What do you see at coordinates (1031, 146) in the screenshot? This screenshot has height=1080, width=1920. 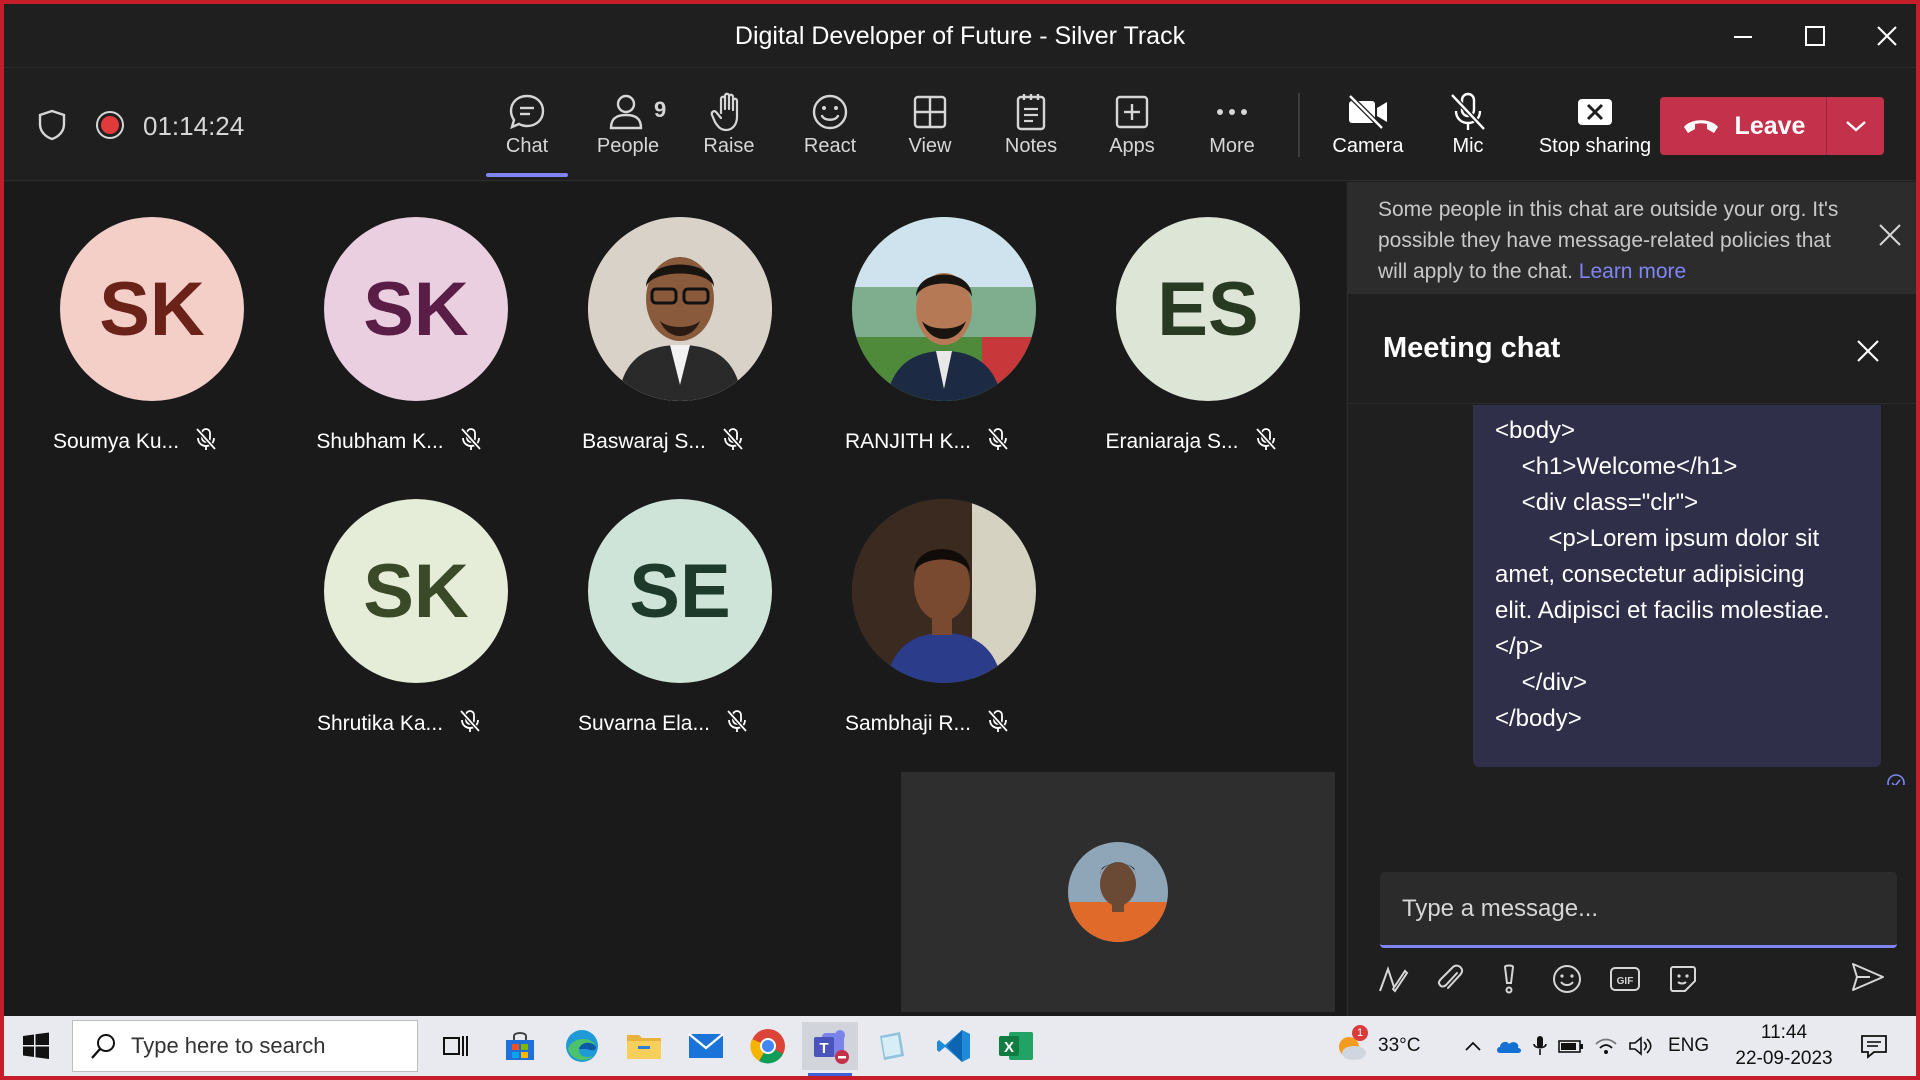 I see `notes-label: Notes` at bounding box center [1031, 146].